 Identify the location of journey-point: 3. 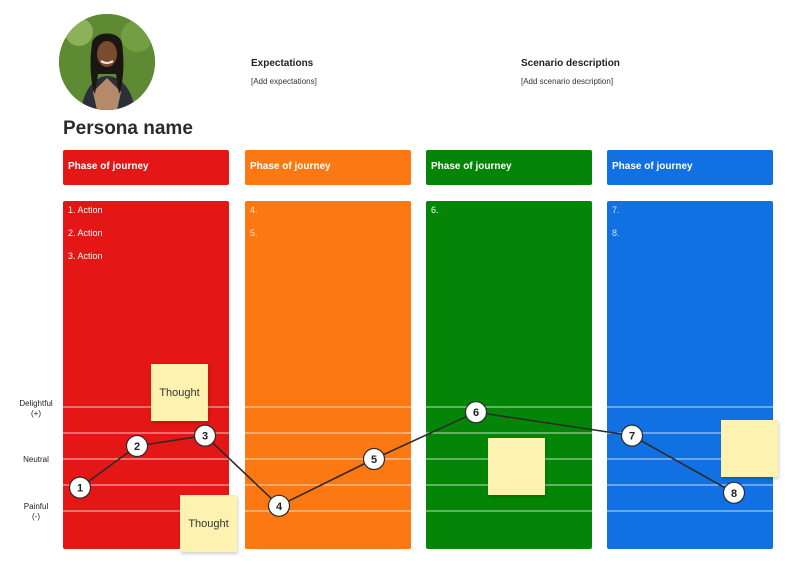
(205, 435).